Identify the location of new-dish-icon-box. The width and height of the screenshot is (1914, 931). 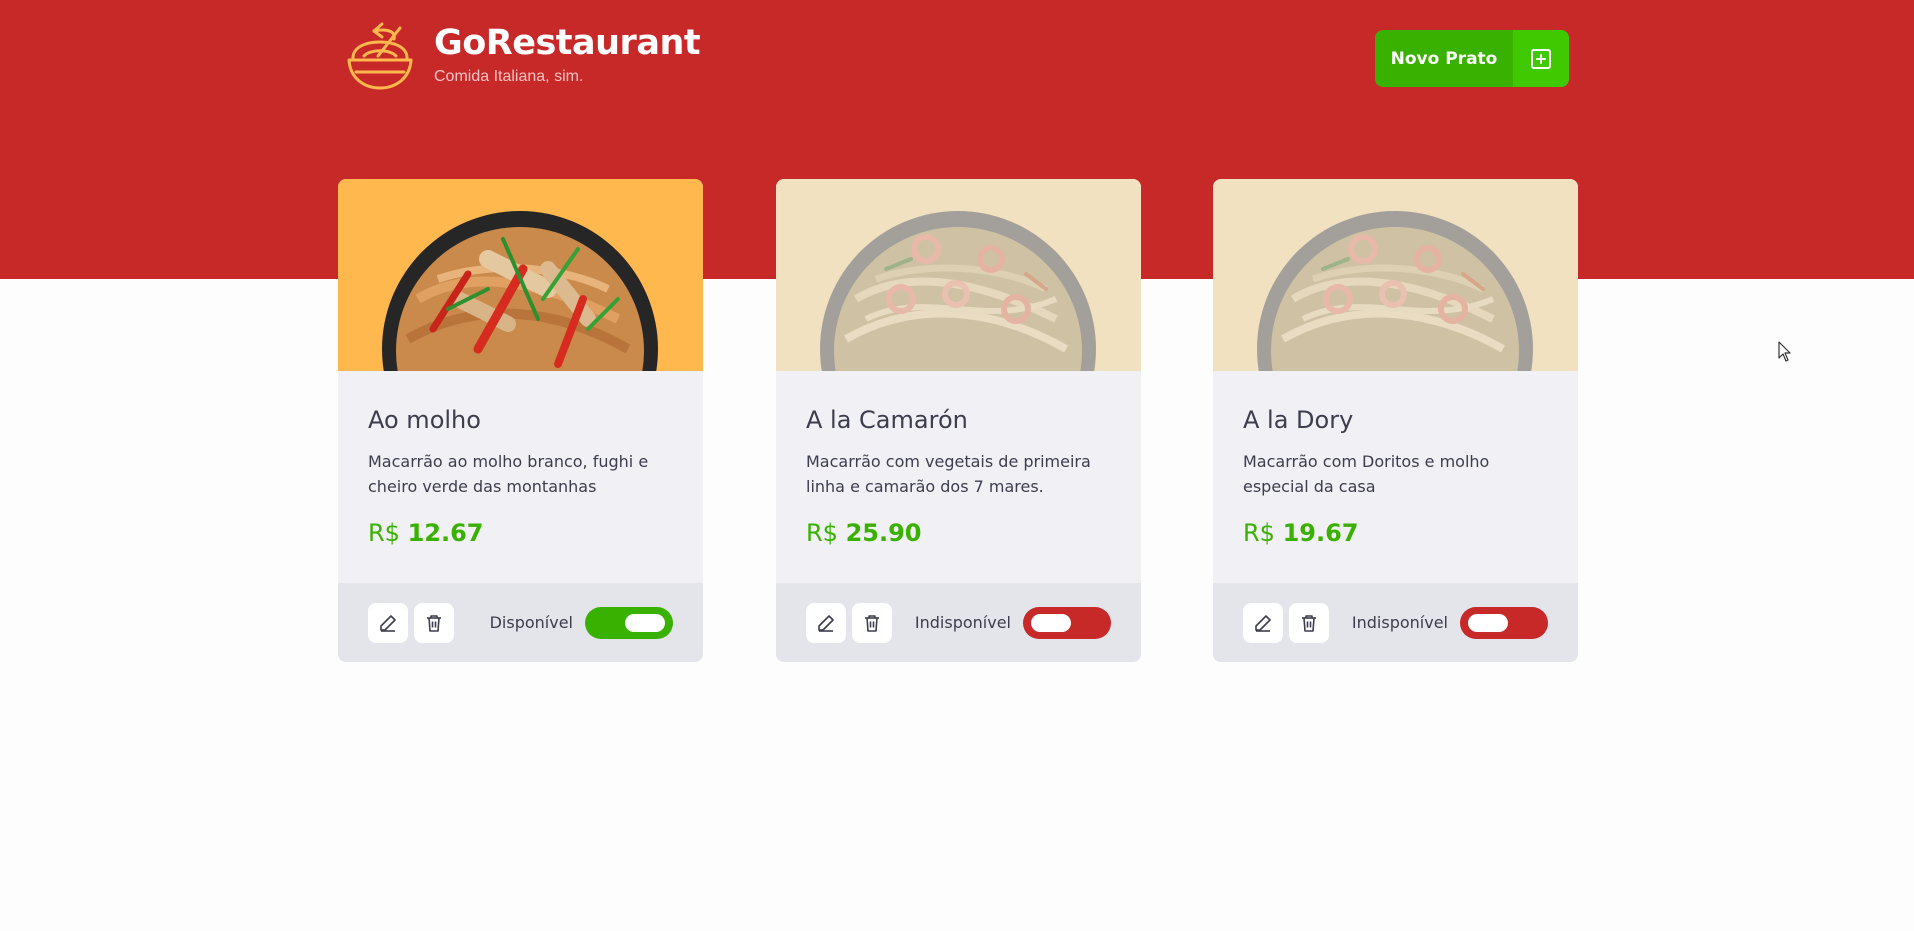
(1541, 58).